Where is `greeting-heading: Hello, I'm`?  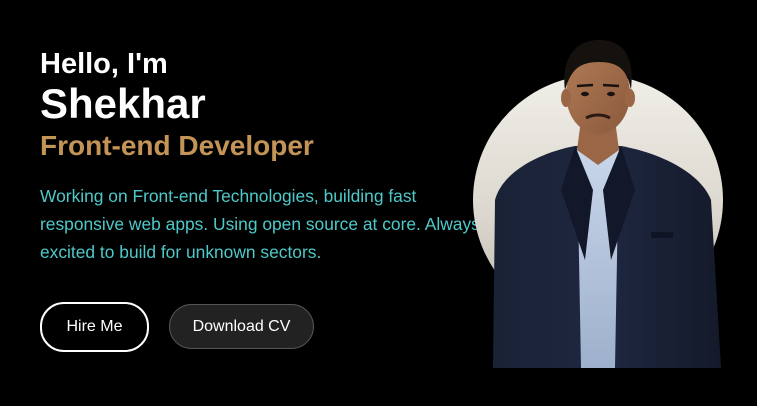
greeting-heading: Hello, I'm is located at coordinates (104, 64).